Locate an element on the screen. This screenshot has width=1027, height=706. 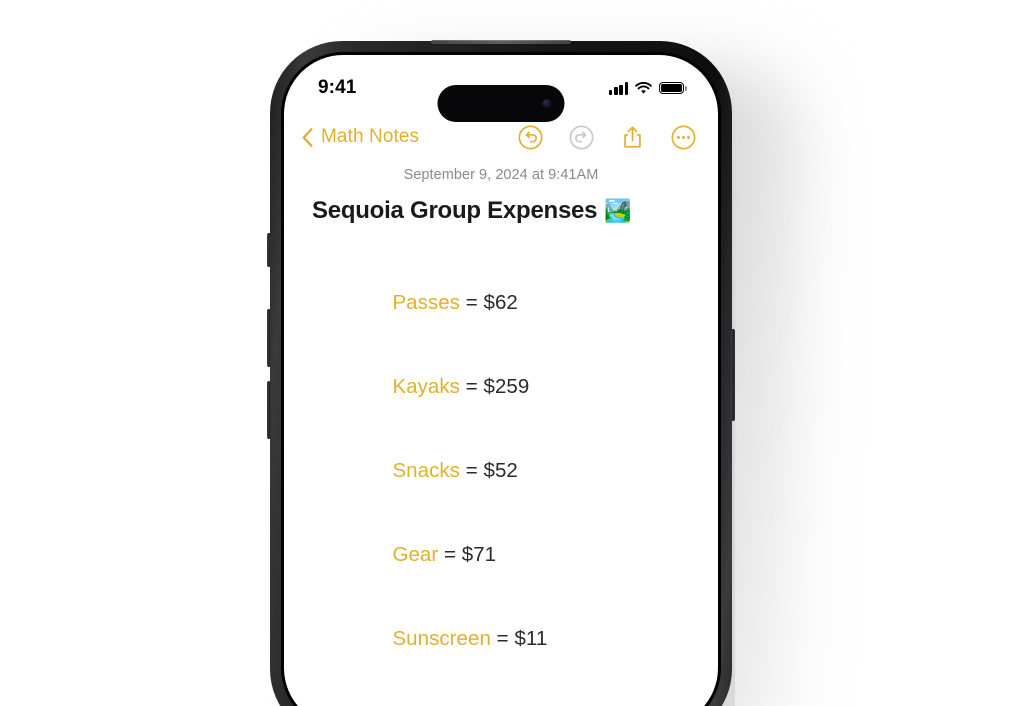
status-indicators is located at coordinates (648, 88).